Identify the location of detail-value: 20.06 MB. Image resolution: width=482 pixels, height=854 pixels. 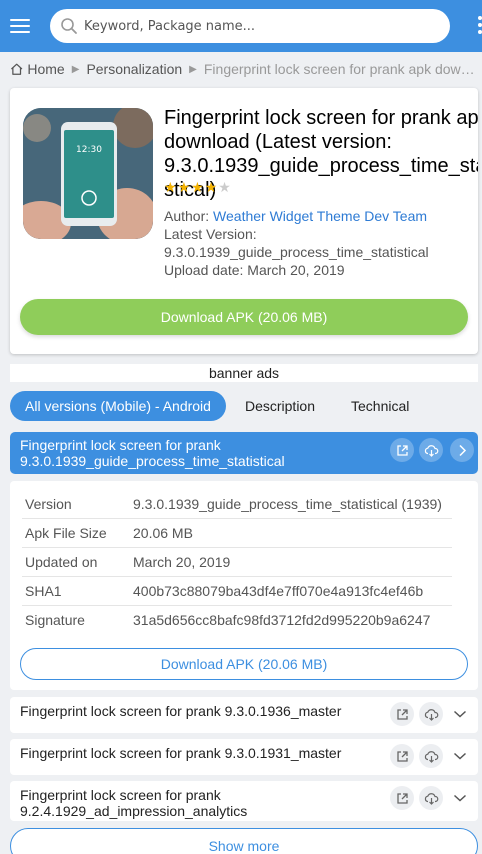
(163, 533).